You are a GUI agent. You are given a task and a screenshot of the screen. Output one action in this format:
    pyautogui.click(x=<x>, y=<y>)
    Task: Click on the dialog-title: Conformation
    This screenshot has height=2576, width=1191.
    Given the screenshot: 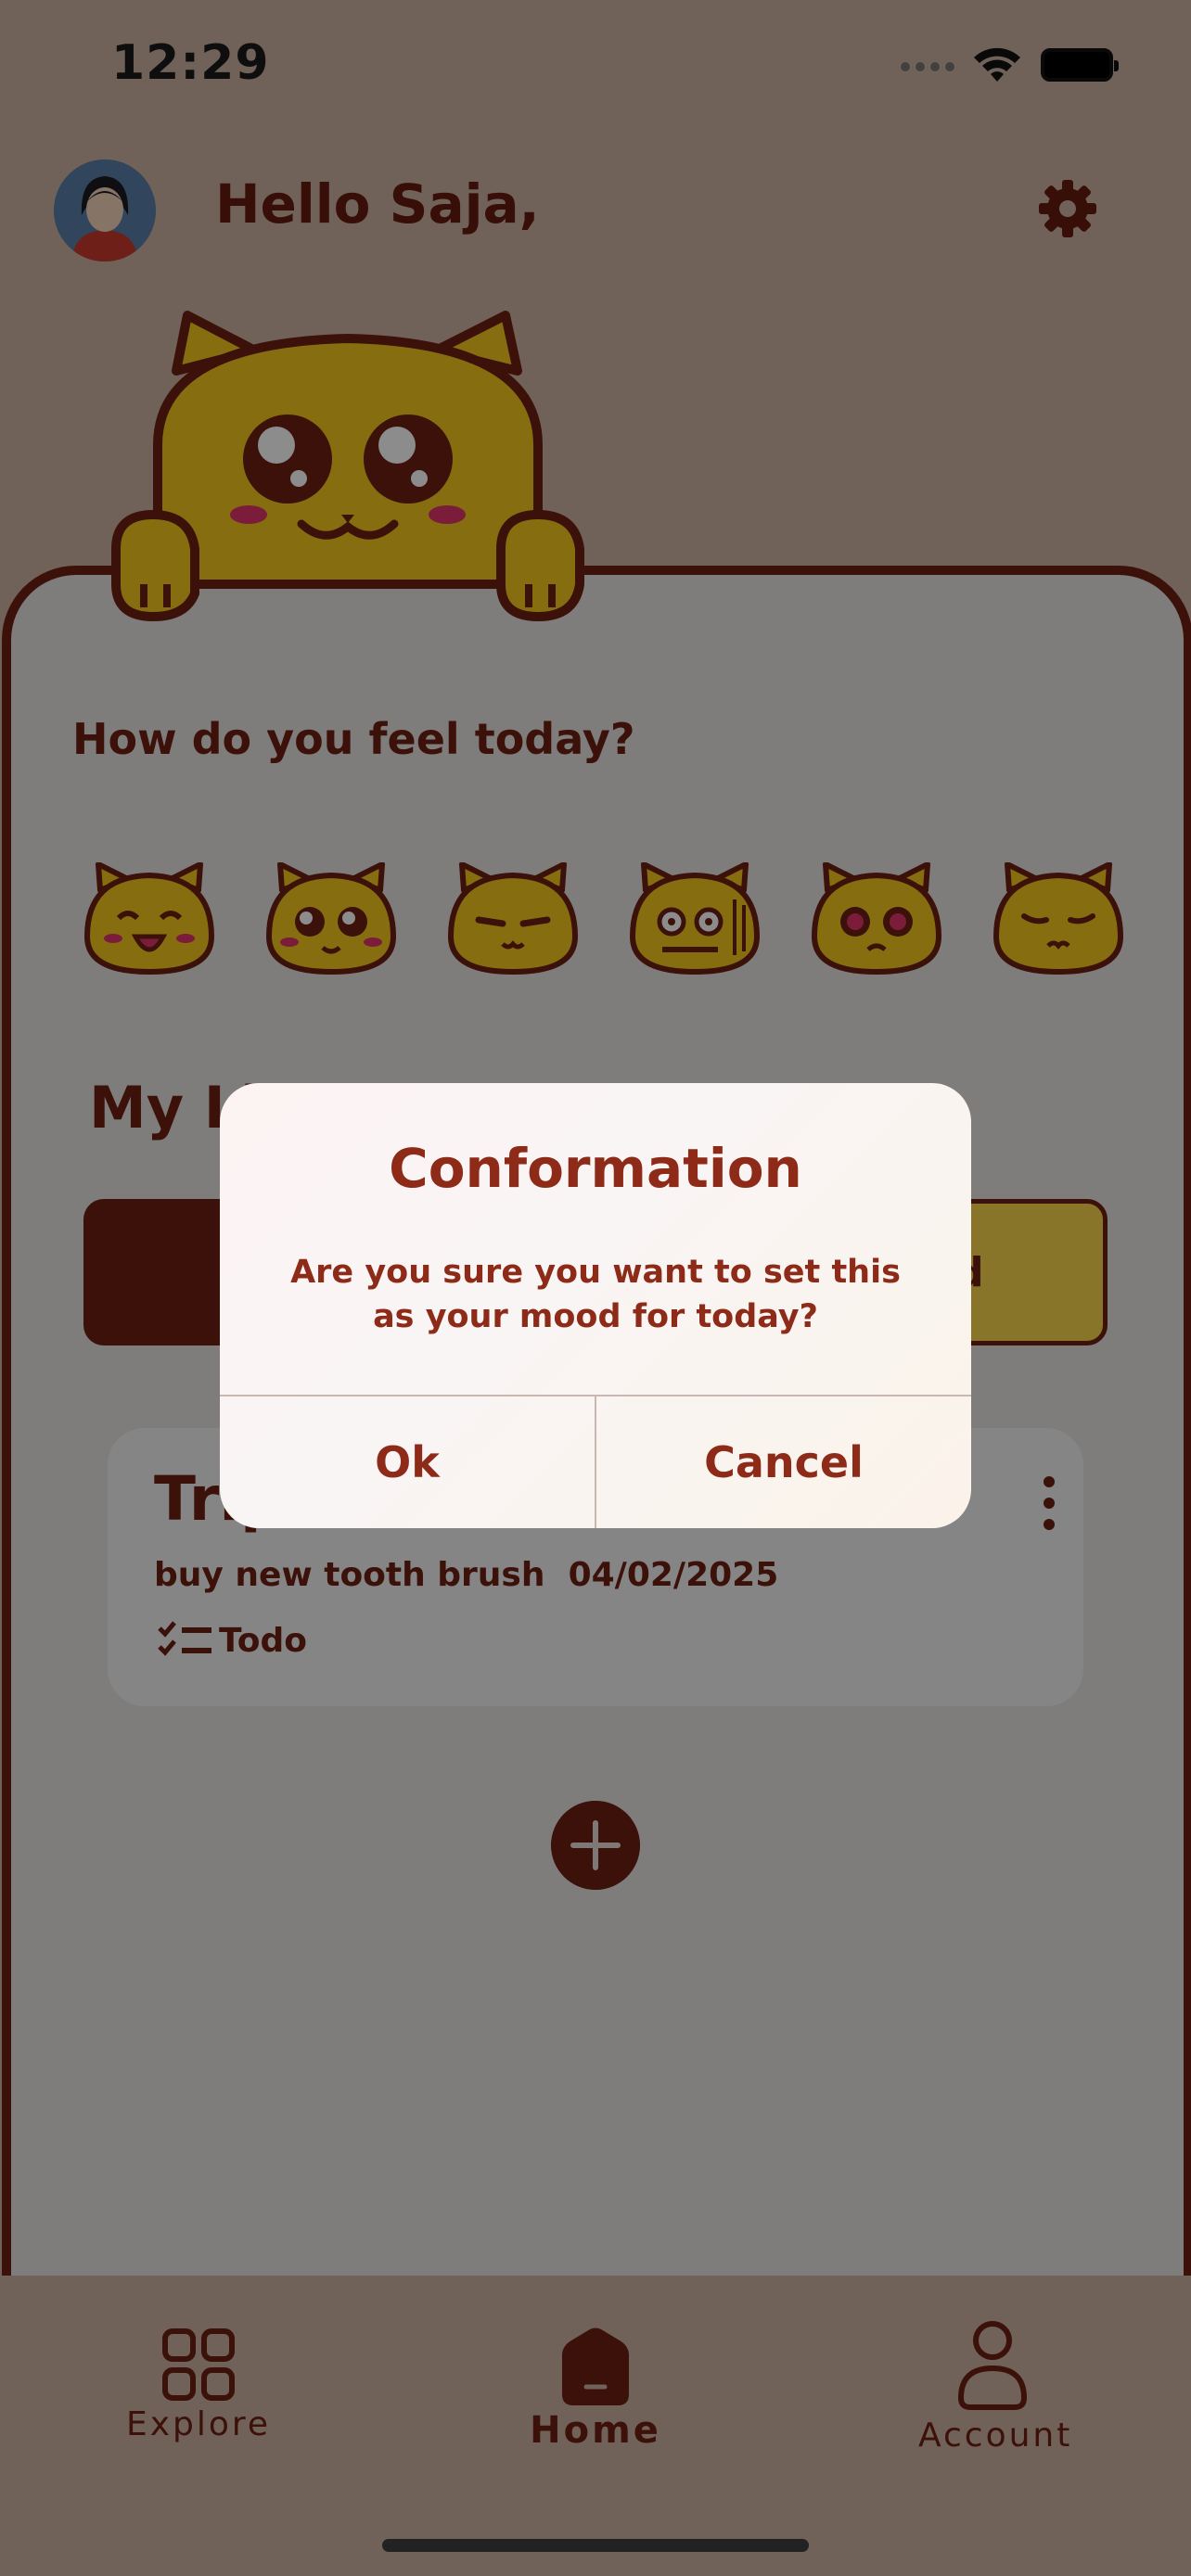 What is the action you would take?
    pyautogui.click(x=595, y=1169)
    